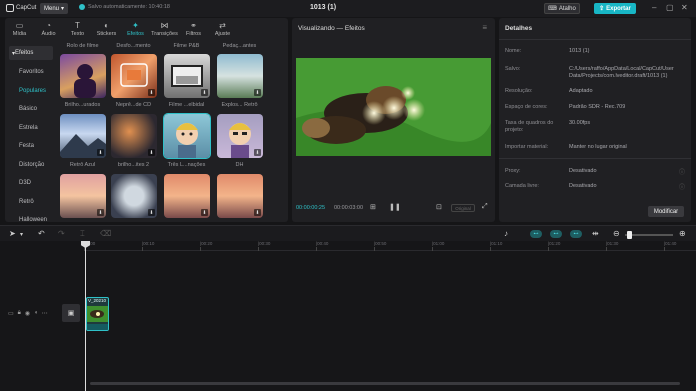  I want to click on ruler-tick: |01:30, so click(612, 246).